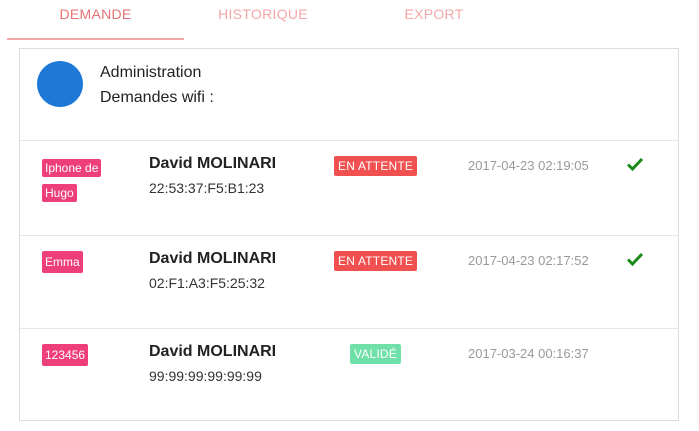 This screenshot has height=431, width=699. Describe the element at coordinates (528, 165) in the screenshot. I see `request-timestamp: 2017-04-23 02:19:05` at that location.